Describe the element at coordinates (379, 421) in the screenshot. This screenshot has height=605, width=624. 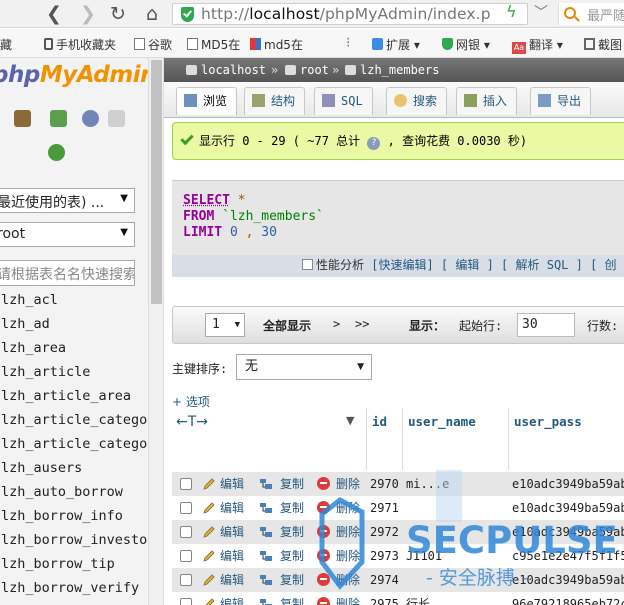
I see `column-header-id: id` at that location.